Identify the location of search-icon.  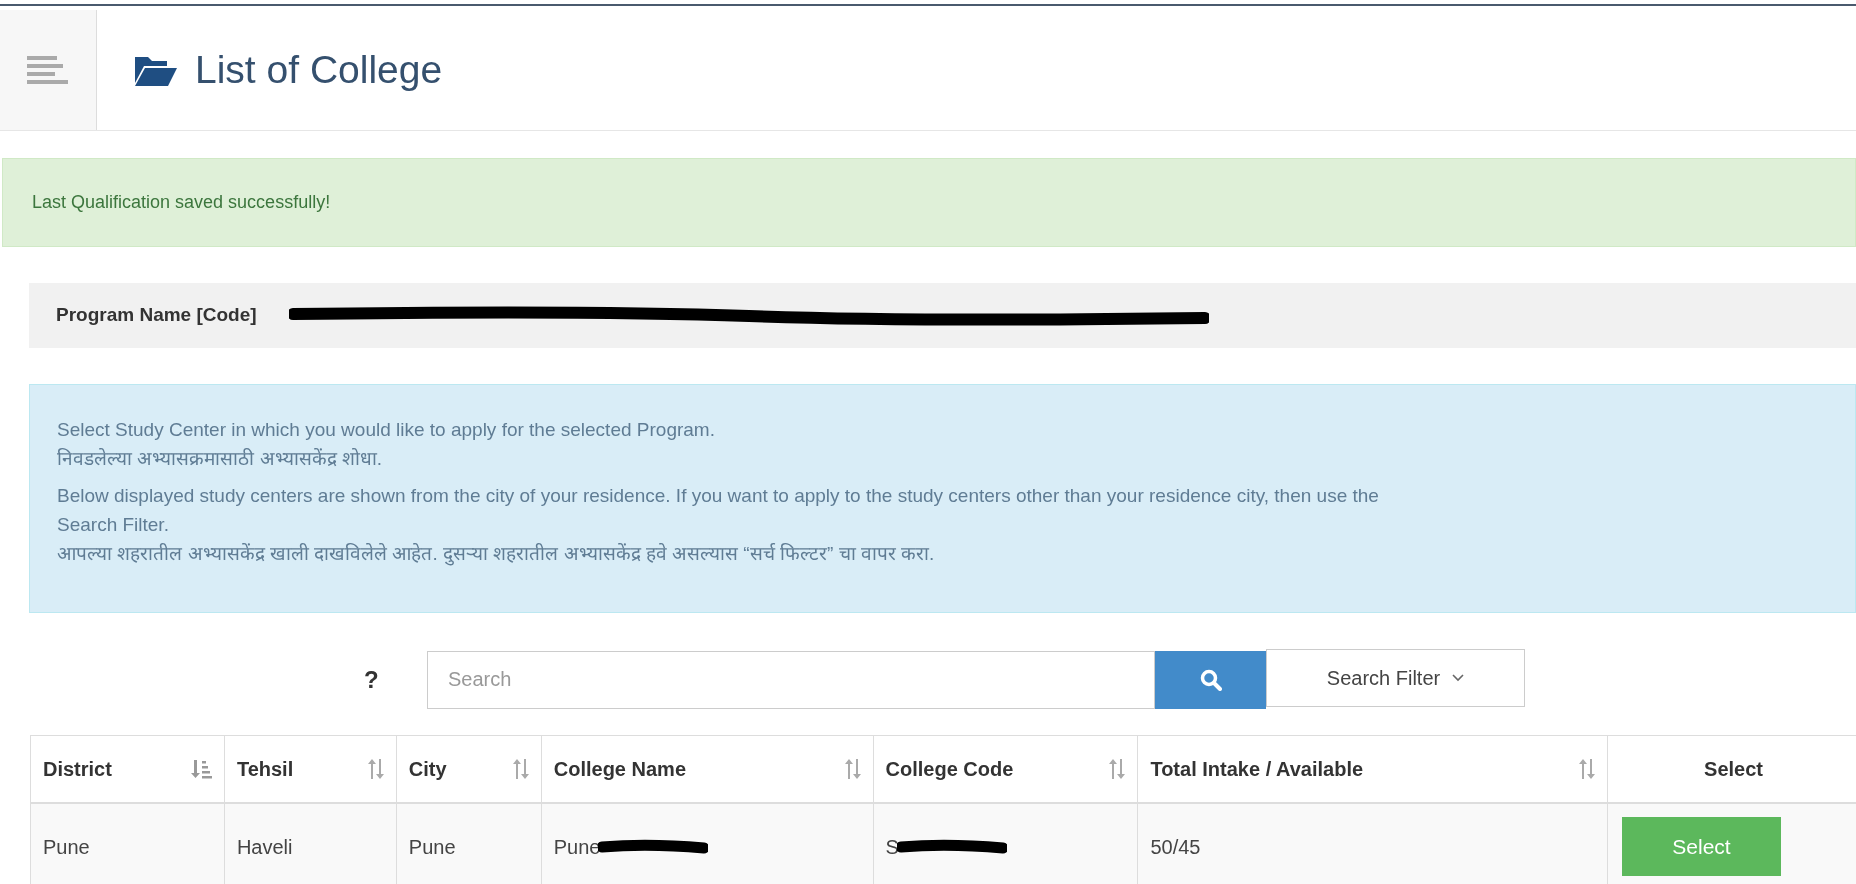
(1210, 679).